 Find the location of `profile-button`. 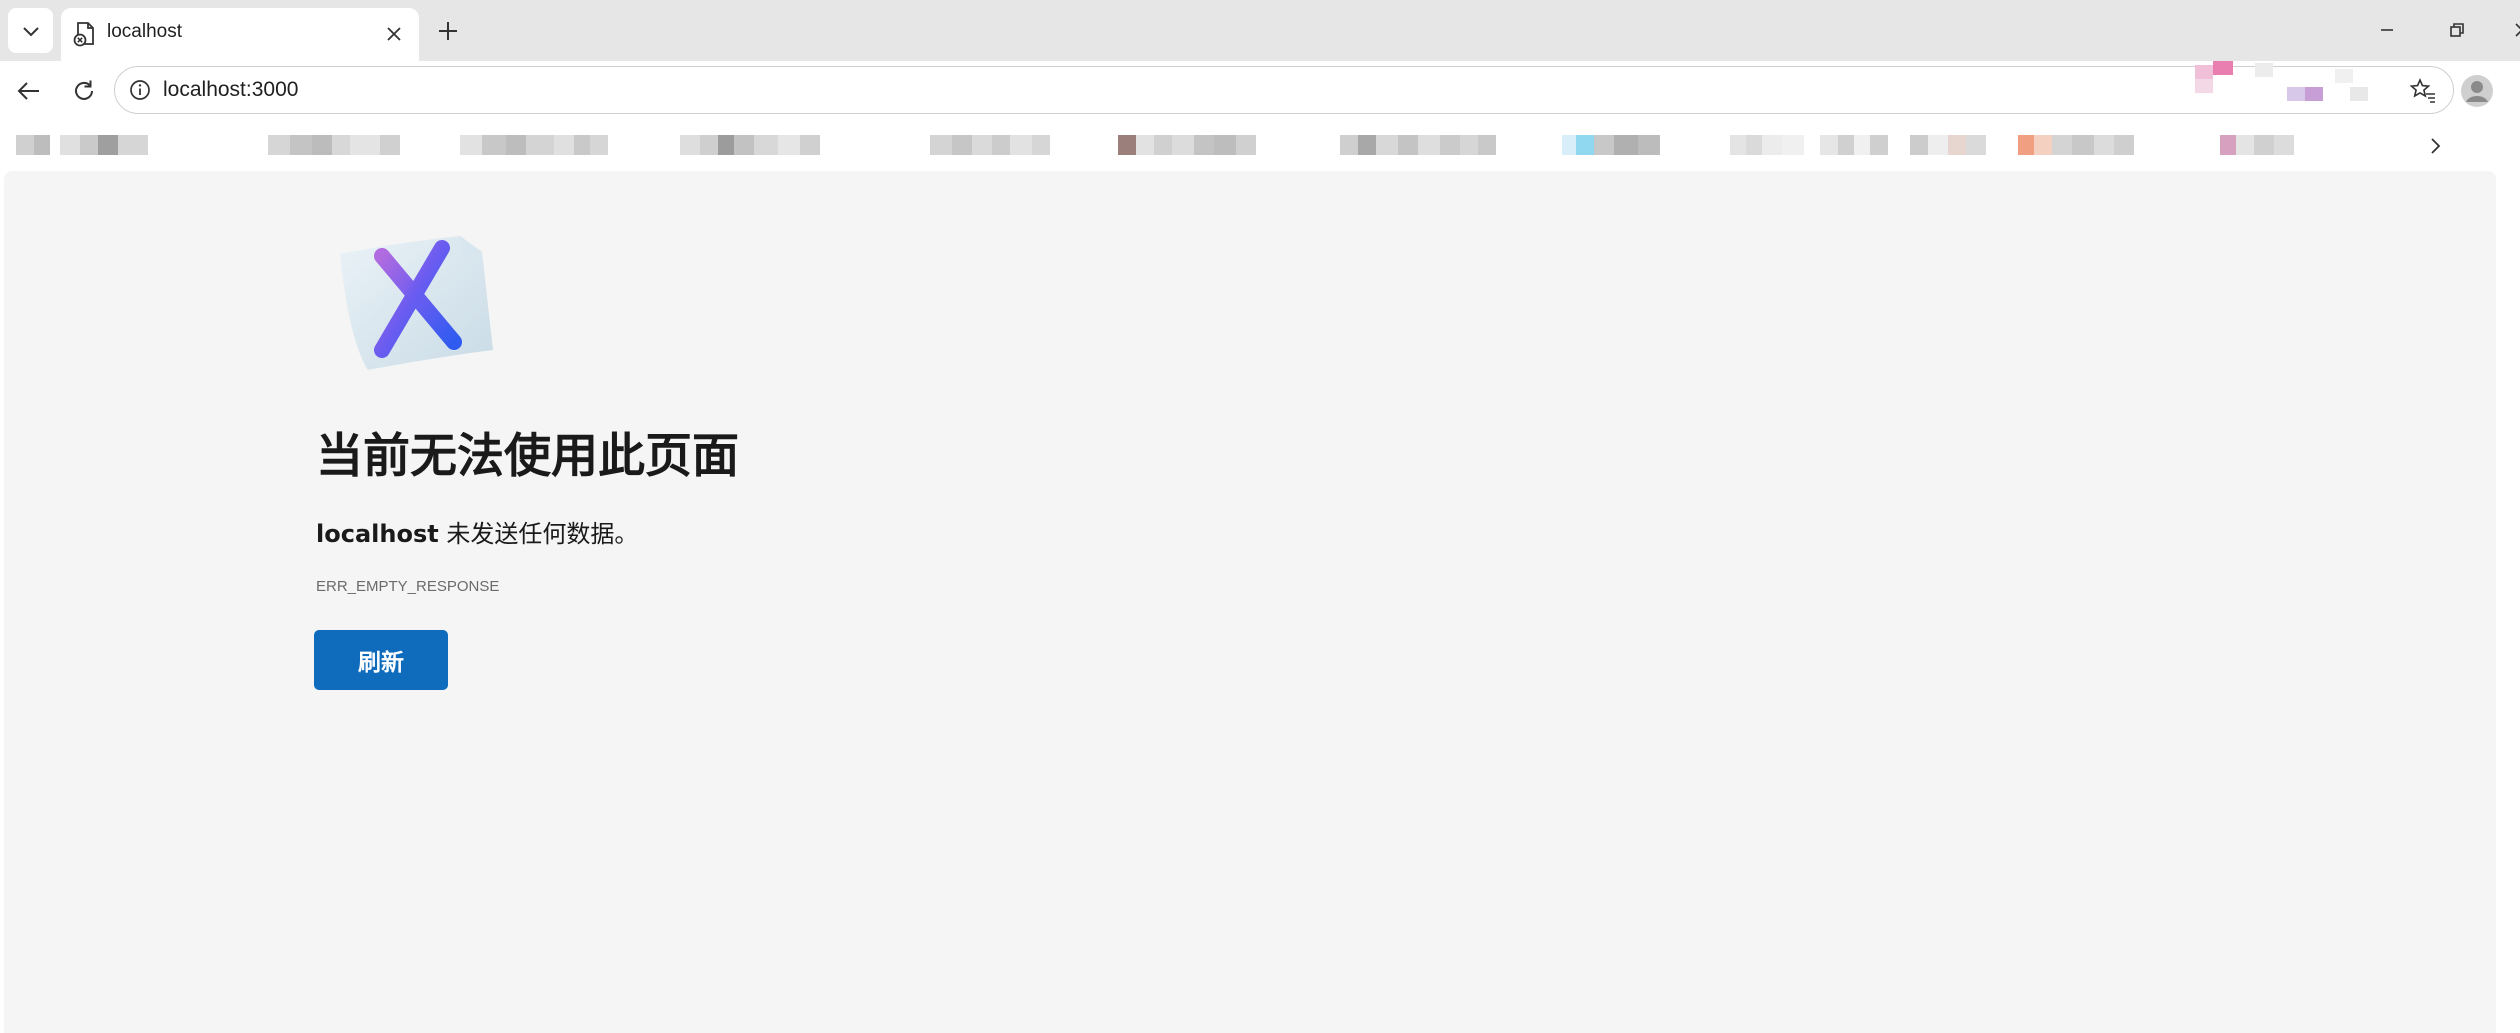

profile-button is located at coordinates (2477, 91).